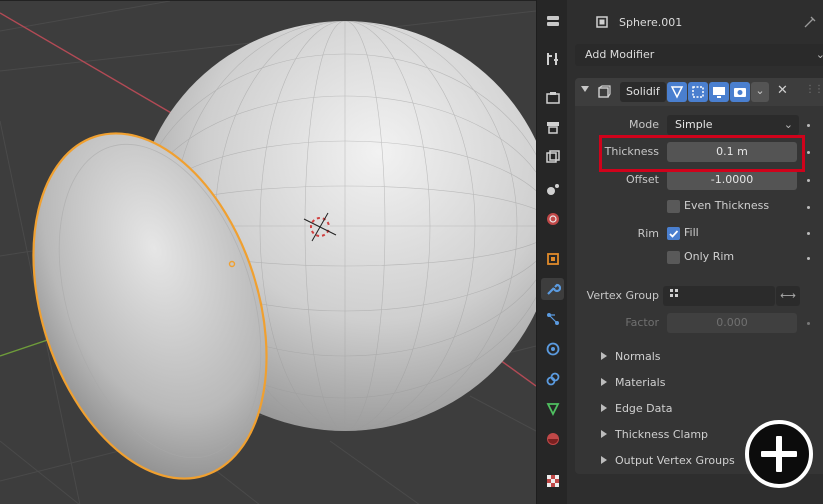 The width and height of the screenshot is (823, 504). Describe the element at coordinates (642, 322) in the screenshot. I see `factor-label: Factor` at that location.